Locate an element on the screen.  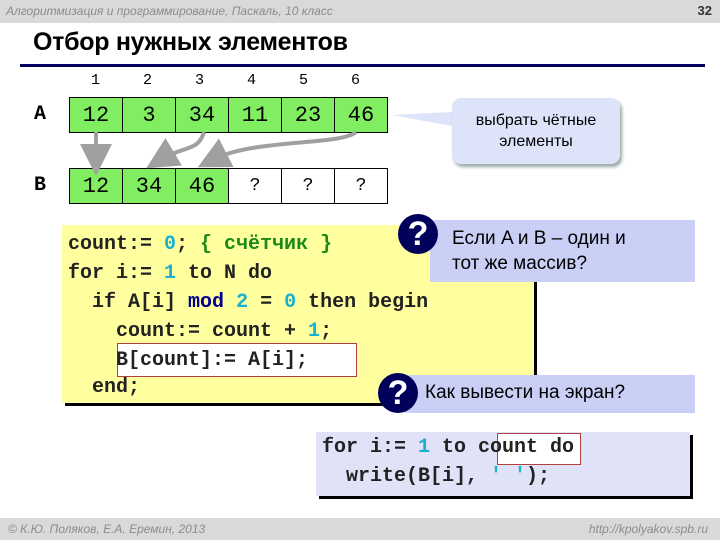
code-lines: for i:= 1 to count do write(B[i], ' '); is located at coordinates (503, 464).